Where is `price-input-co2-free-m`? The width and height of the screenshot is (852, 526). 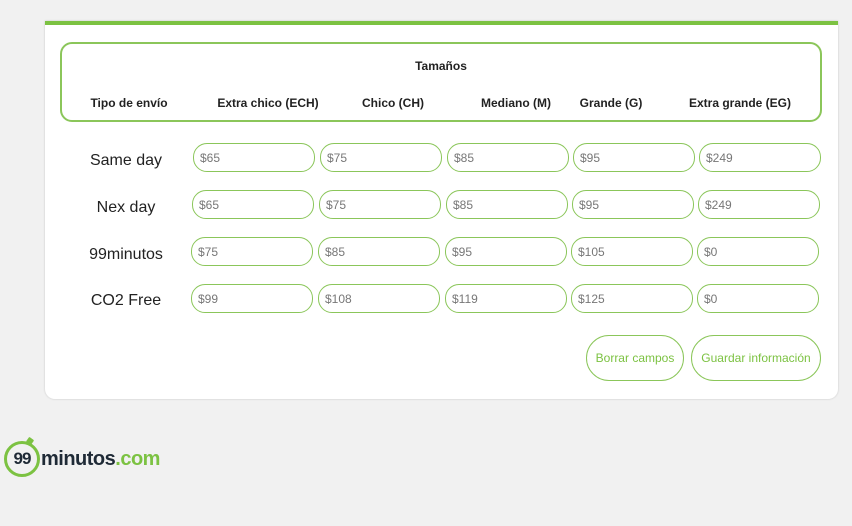 price-input-co2-free-m is located at coordinates (506, 298).